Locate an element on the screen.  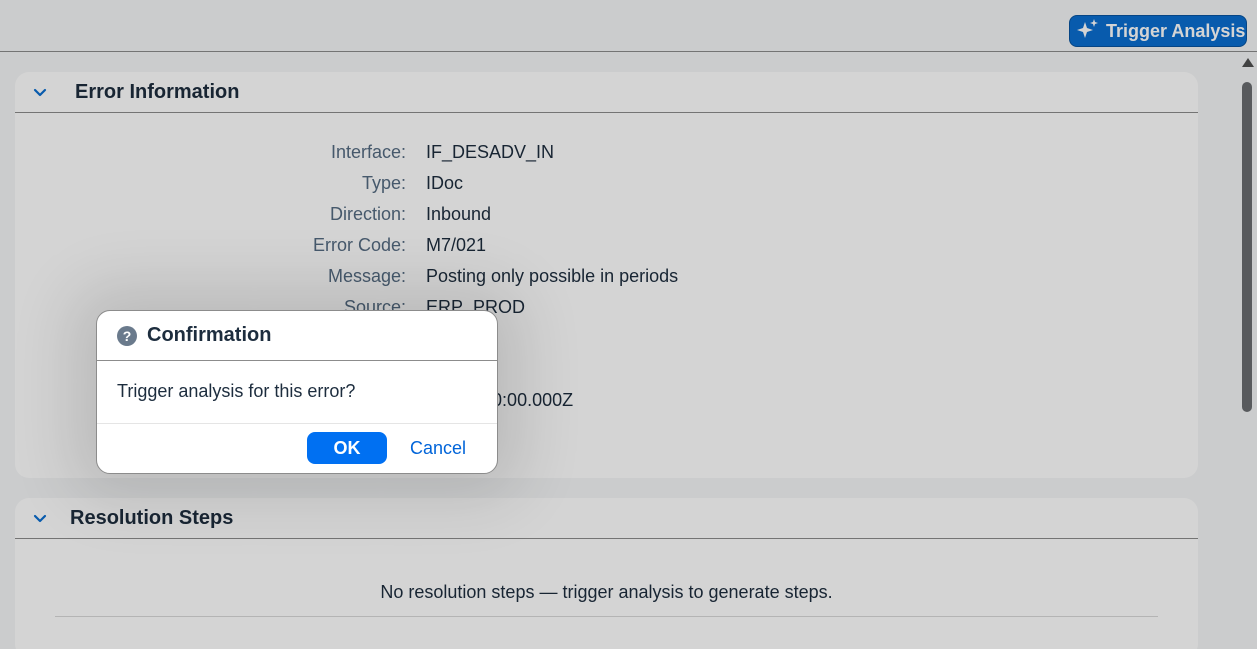
ok-button: OK is located at coordinates (347, 448).